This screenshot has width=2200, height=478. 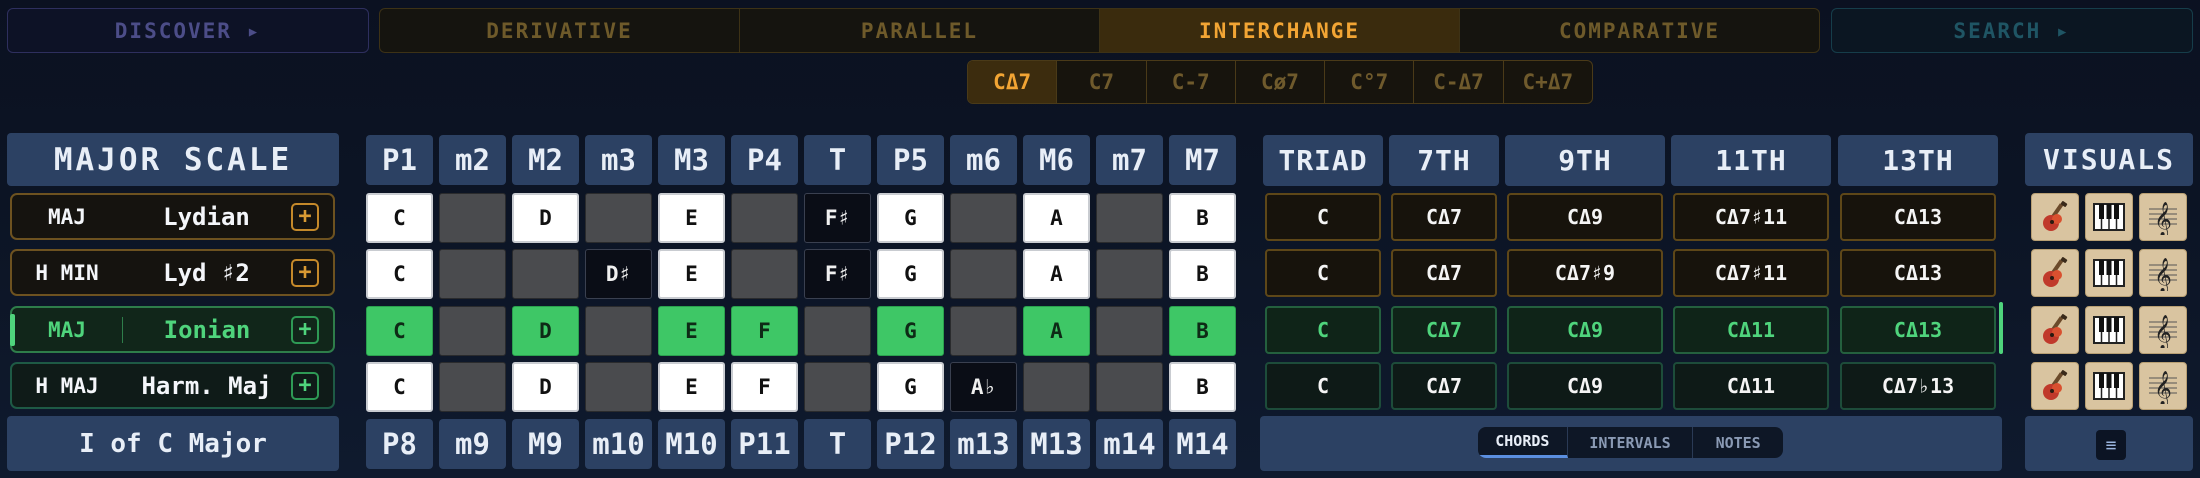 What do you see at coordinates (691, 444) in the screenshot?
I see `interval-header: M10` at bounding box center [691, 444].